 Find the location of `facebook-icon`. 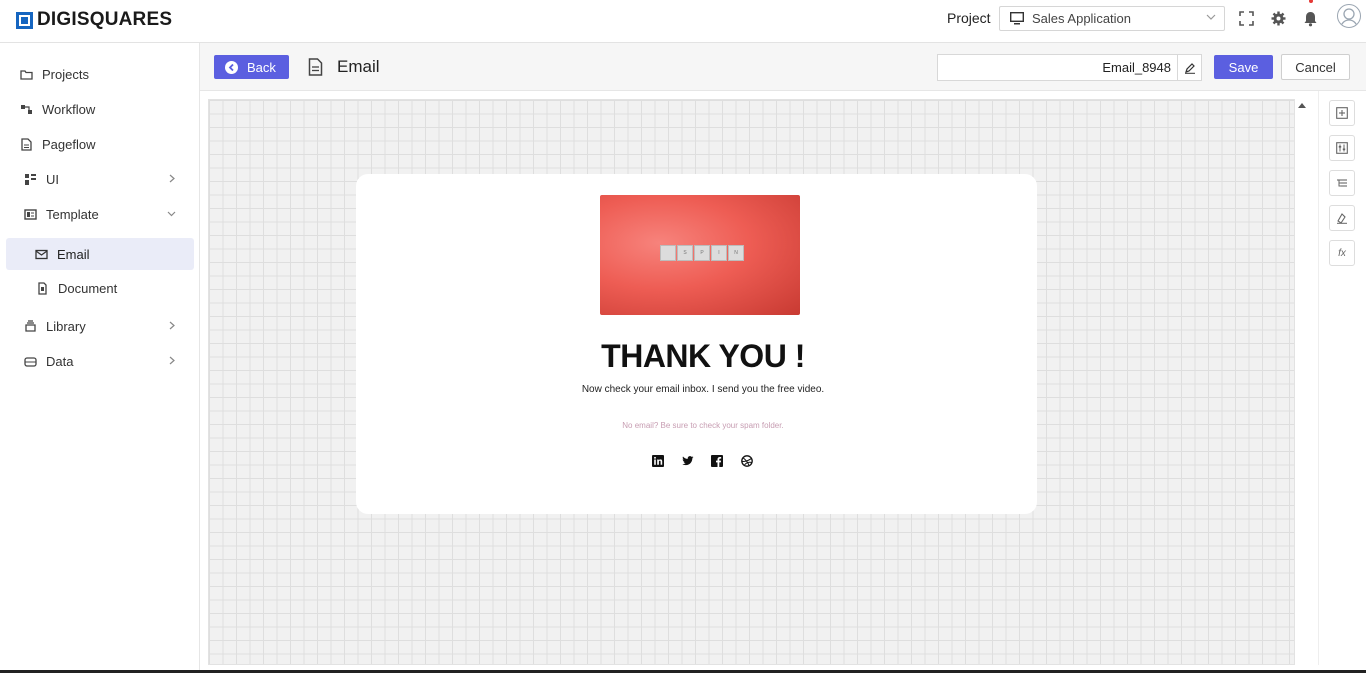

facebook-icon is located at coordinates (717, 461).